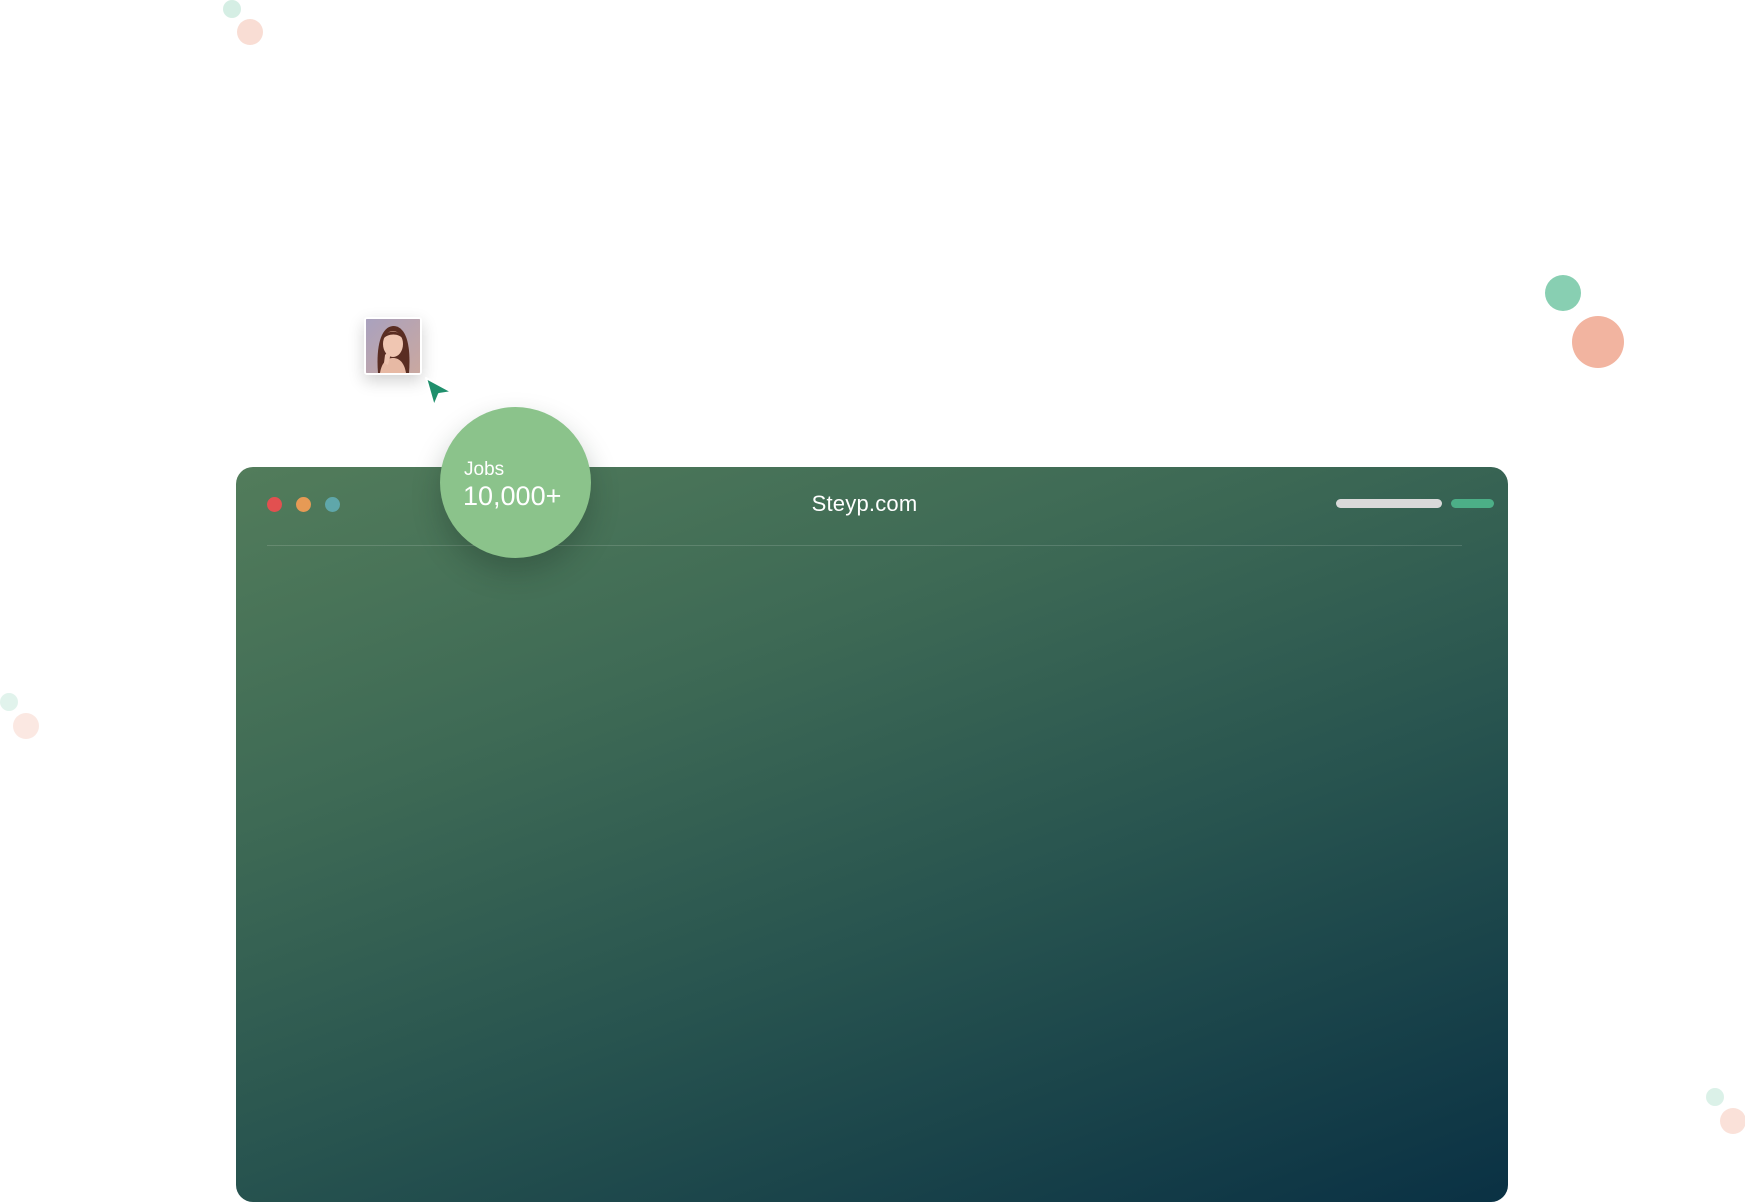 This screenshot has width=1745, height=1203. Describe the element at coordinates (1472, 503) in the screenshot. I see `action-button-placeholder` at that location.